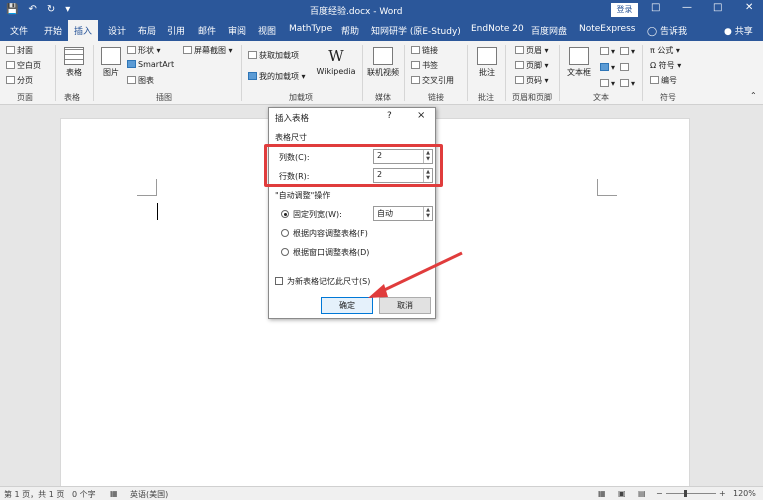  What do you see at coordinates (285, 233) in the screenshot?
I see `autofit-content-radio` at bounding box center [285, 233].